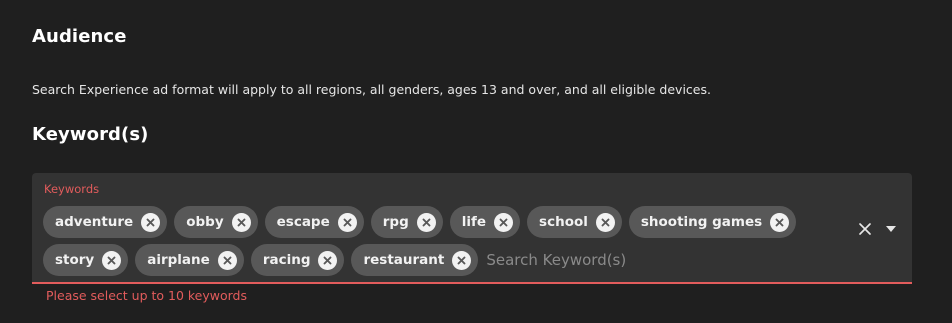 The width and height of the screenshot is (952, 323). I want to click on keywords-title: Keyword(s), so click(90, 134).